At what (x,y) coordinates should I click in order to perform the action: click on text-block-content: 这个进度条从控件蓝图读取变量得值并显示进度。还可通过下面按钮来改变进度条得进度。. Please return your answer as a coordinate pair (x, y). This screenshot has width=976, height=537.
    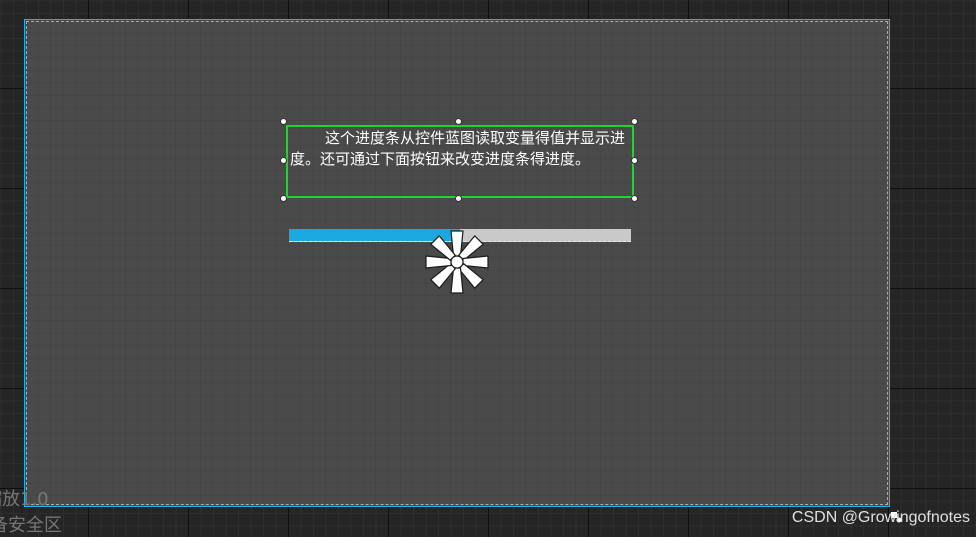
    Looking at the image, I should click on (458, 148).